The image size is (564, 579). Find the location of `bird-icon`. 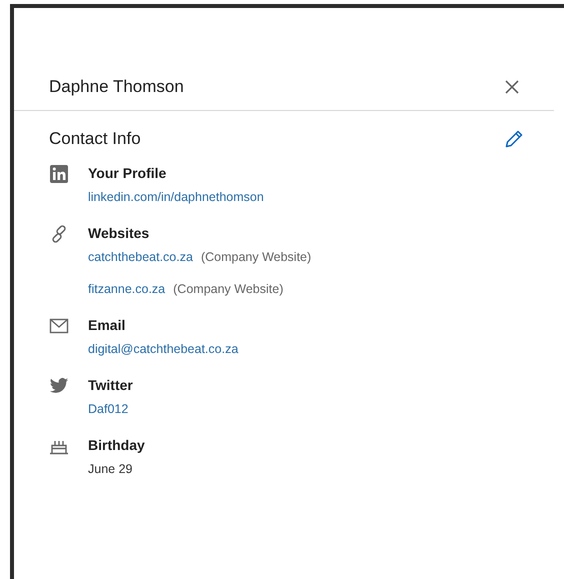

bird-icon is located at coordinates (59, 386).